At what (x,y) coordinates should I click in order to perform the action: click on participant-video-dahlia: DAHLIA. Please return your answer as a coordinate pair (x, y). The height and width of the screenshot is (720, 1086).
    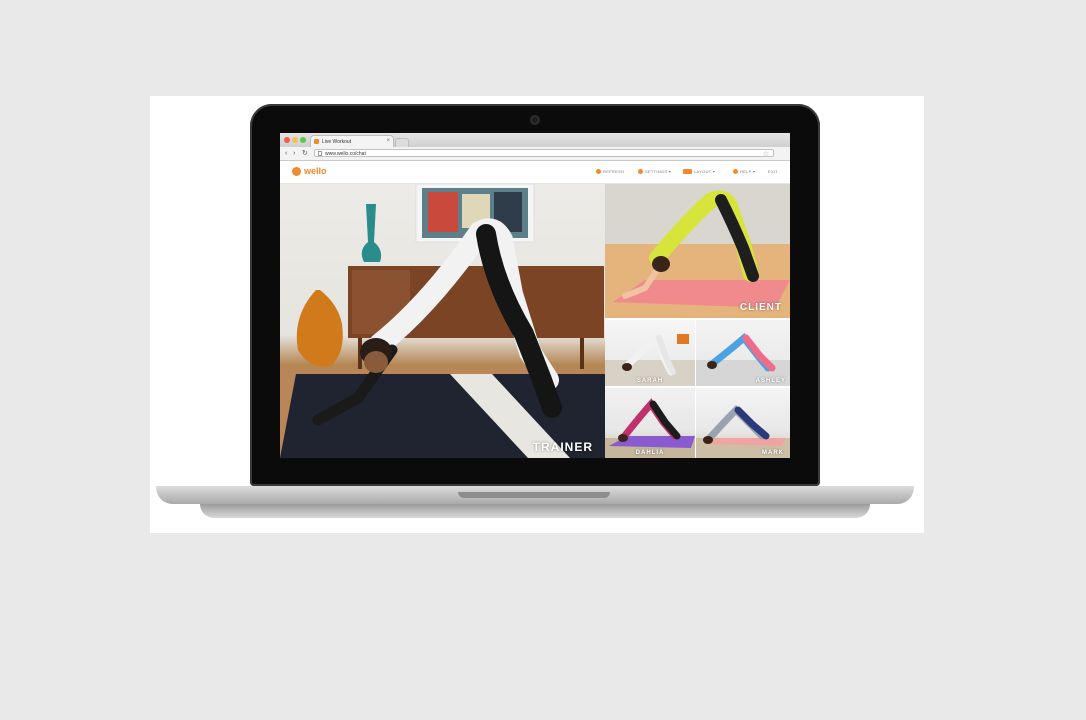
    Looking at the image, I should click on (650, 423).